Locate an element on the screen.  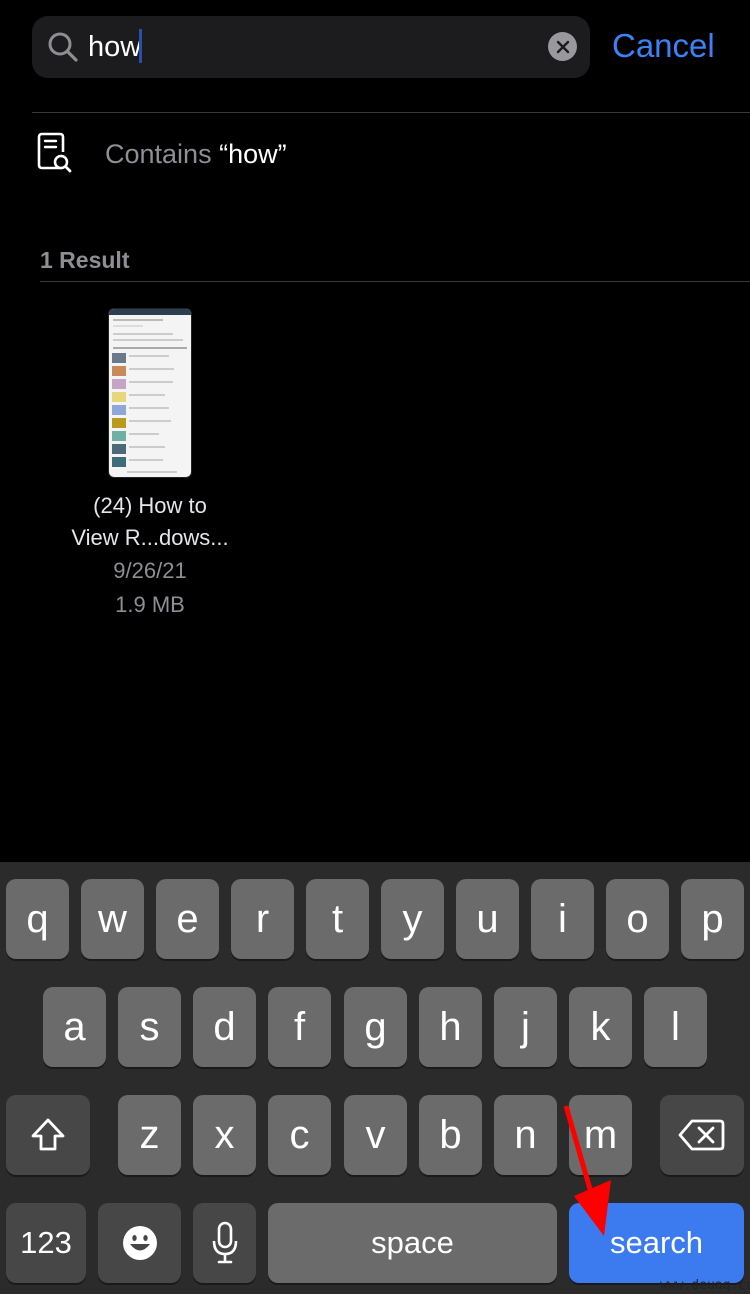
search-key: search is located at coordinates (656, 1243).